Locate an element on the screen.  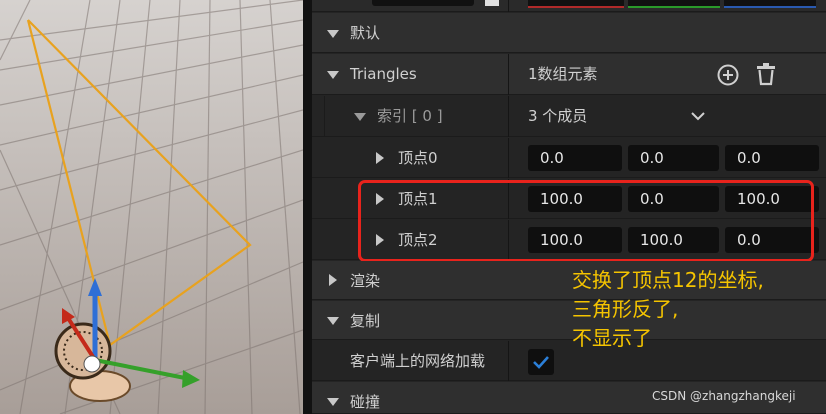
partial-row-top is located at coordinates (569, 6).